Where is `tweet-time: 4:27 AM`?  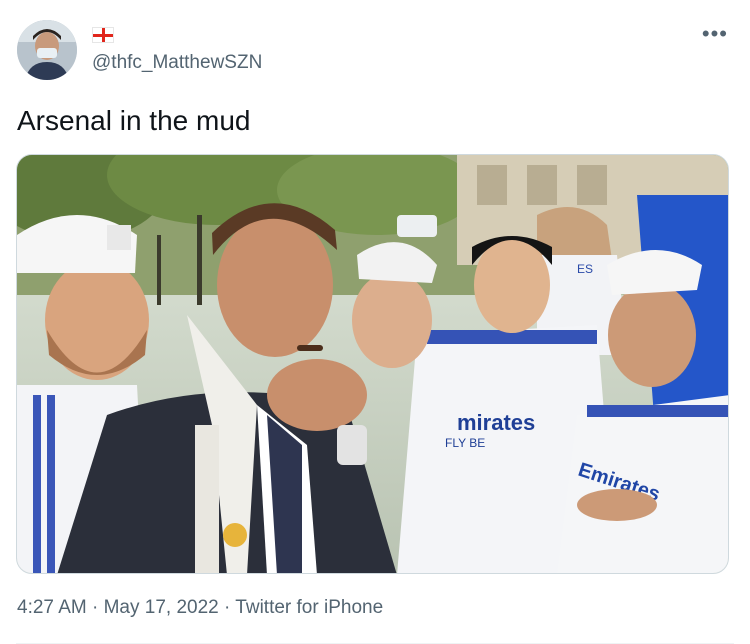 tweet-time: 4:27 AM is located at coordinates (52, 607).